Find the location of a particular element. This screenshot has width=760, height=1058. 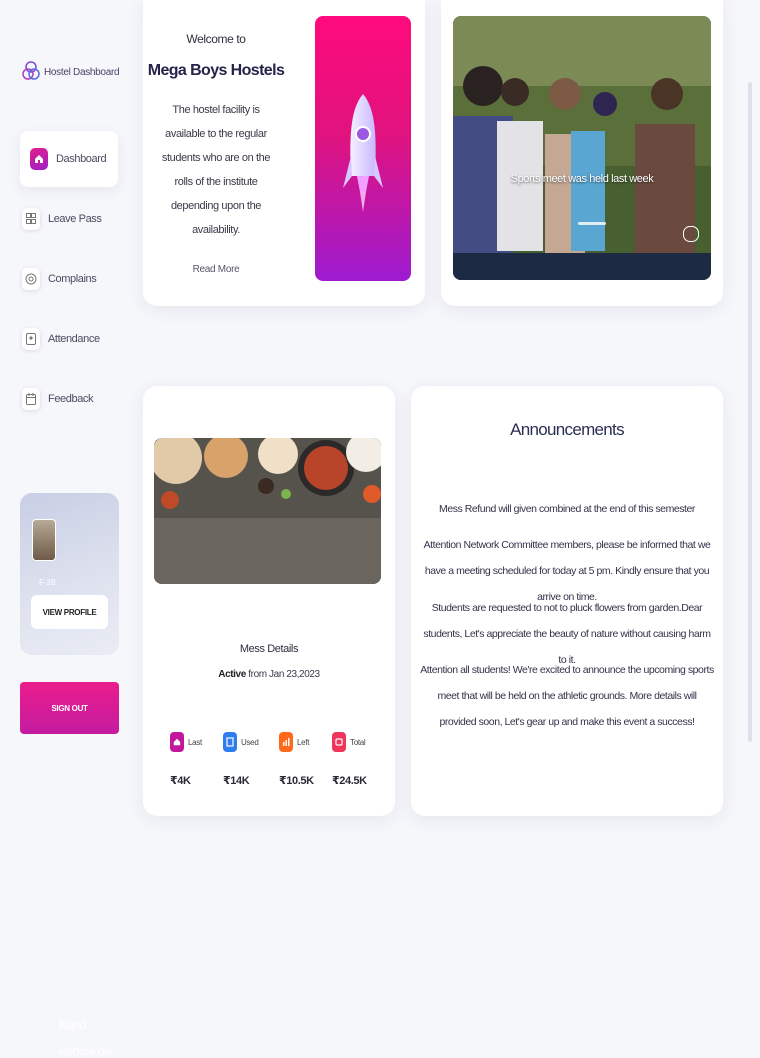

photo-caption: Sports meet was held last week is located at coordinates (582, 179).